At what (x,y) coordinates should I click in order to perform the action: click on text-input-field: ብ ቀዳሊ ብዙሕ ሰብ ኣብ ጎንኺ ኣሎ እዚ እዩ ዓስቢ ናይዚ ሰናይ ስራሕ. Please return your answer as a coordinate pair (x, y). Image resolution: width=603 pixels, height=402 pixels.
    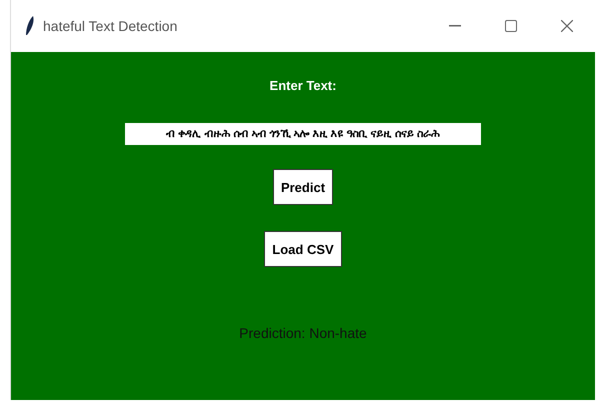
    Looking at the image, I should click on (303, 134).